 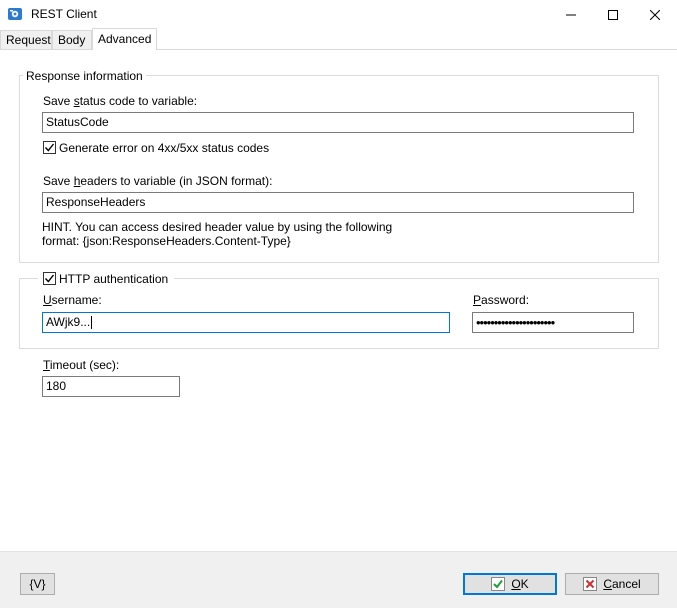 I want to click on username-label: Username:, so click(x=72, y=300).